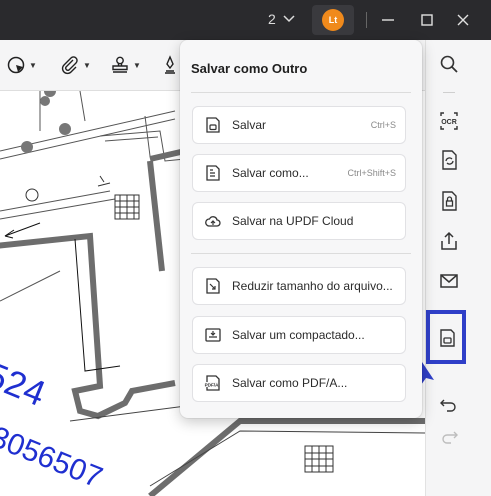  I want to click on save-as-button: Salvar como... Ctrl+Shift+S, so click(299, 173).